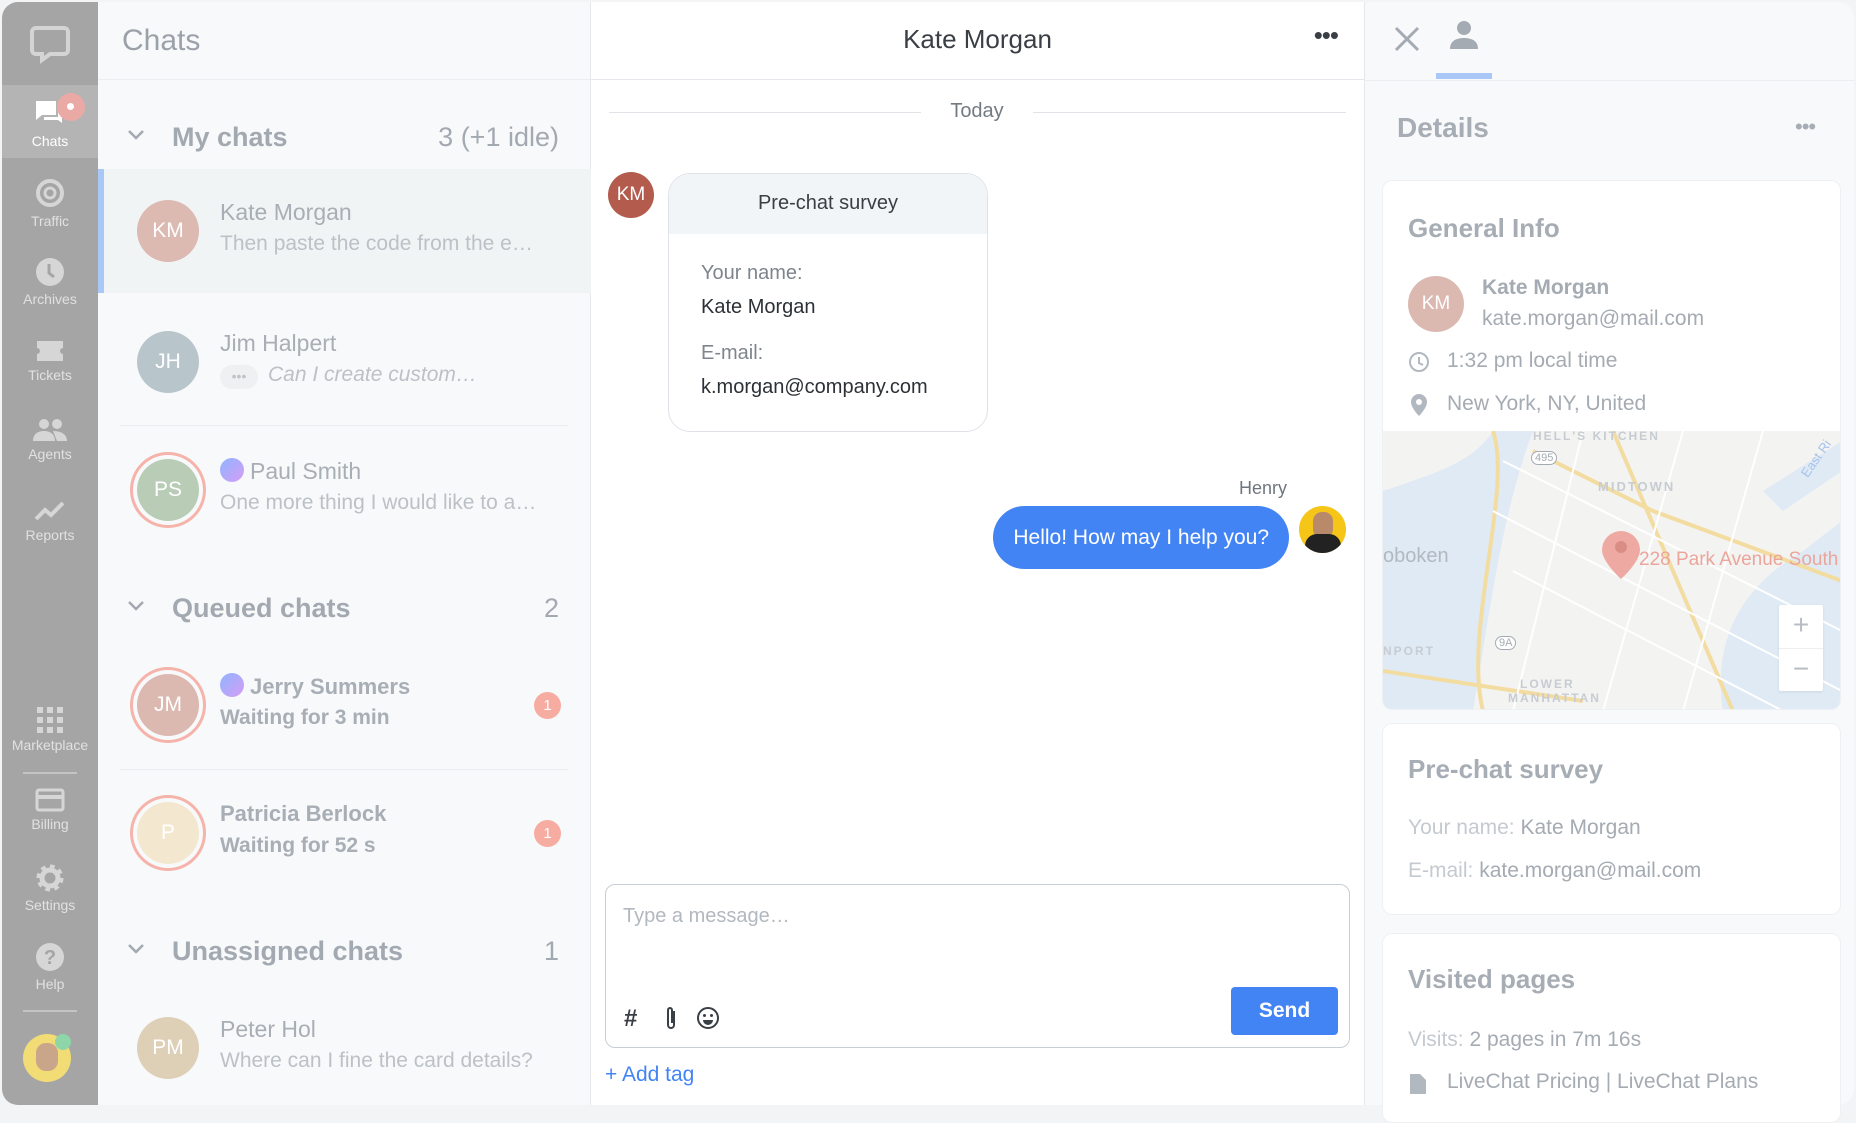 This screenshot has width=1856, height=1123. I want to click on card-title: Pre-chat survey, so click(1506, 769).